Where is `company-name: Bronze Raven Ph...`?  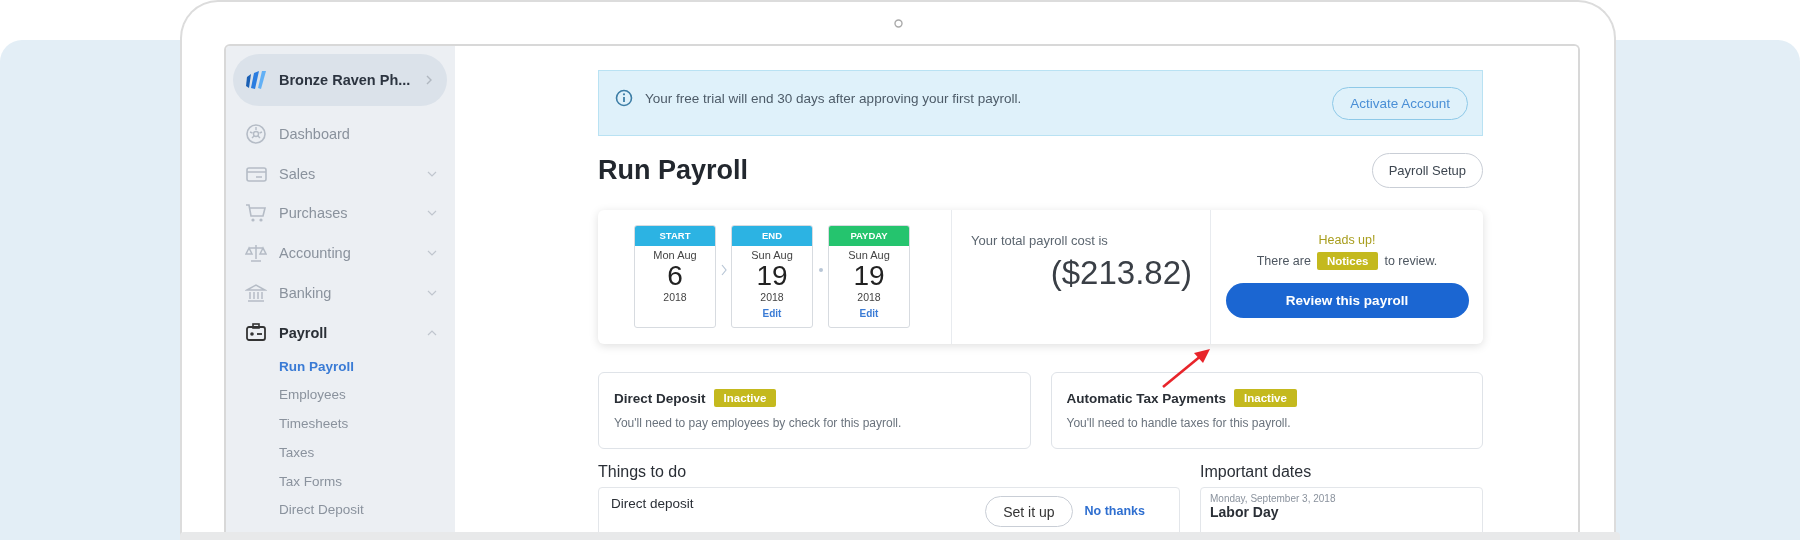 company-name: Bronze Raven Ph... is located at coordinates (345, 80).